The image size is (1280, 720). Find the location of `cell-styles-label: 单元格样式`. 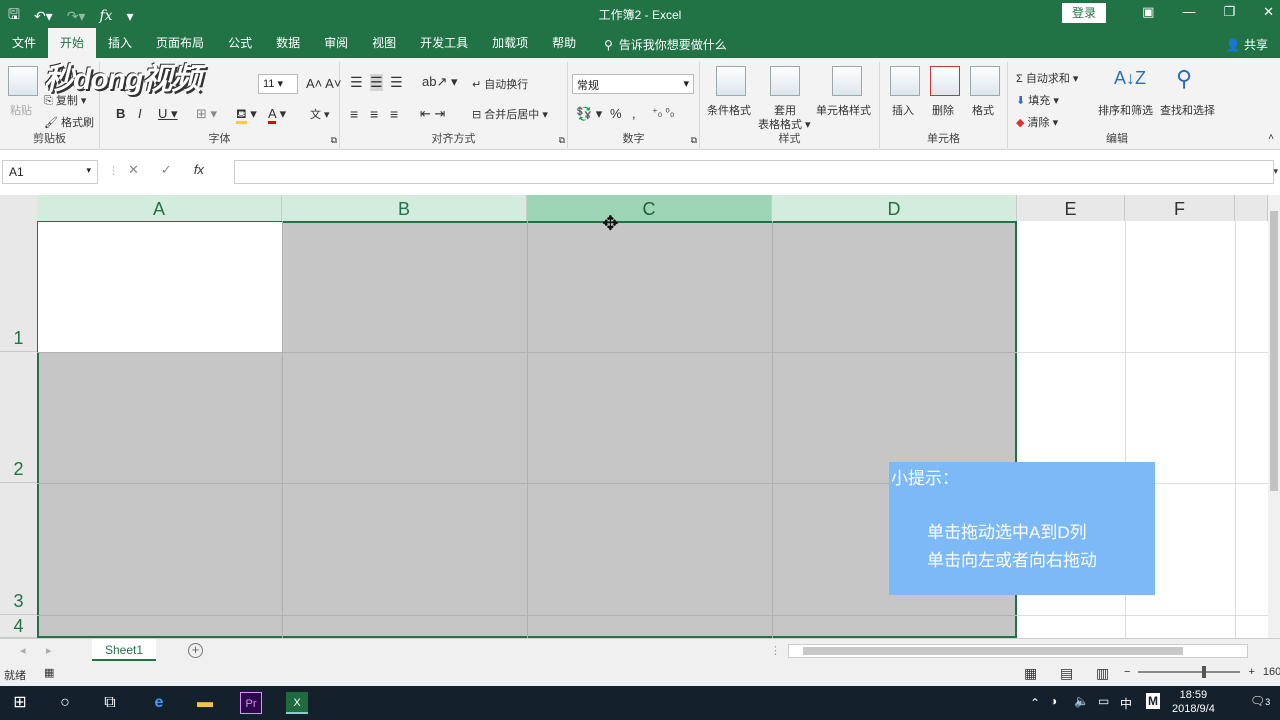

cell-styles-label: 单元格样式 is located at coordinates (843, 110).